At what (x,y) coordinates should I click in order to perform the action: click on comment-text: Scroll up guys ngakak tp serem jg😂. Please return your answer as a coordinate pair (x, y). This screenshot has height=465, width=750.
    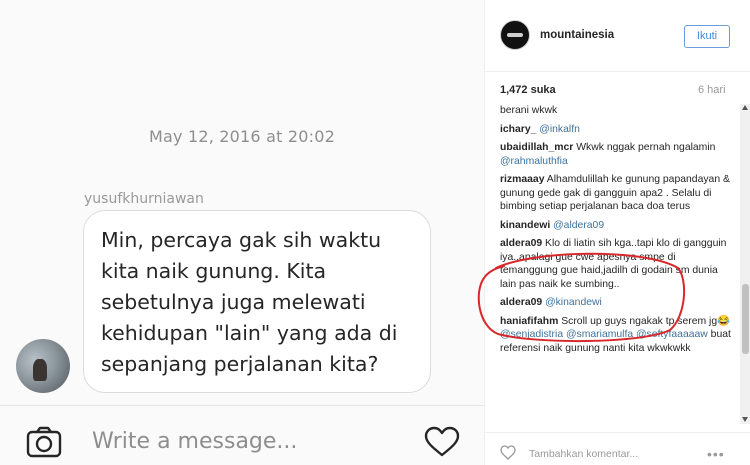
    Looking at the image, I should click on (644, 321).